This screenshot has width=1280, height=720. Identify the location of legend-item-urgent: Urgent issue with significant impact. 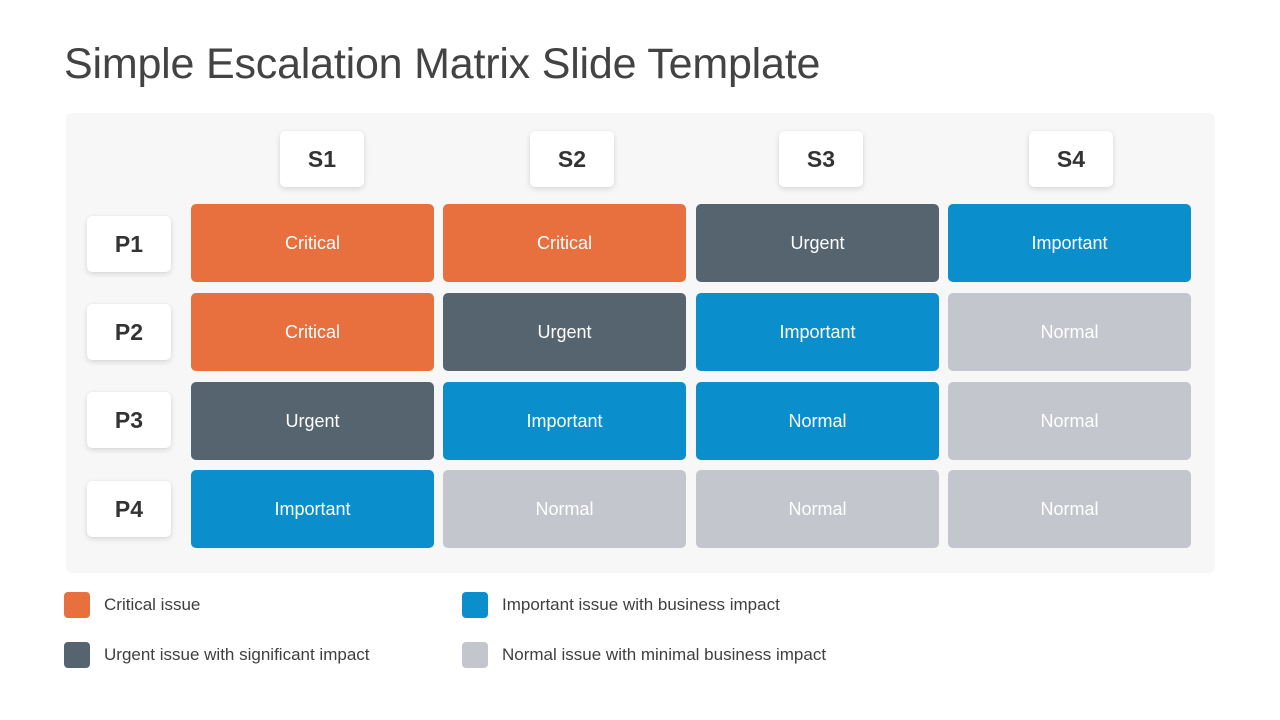
(217, 655).